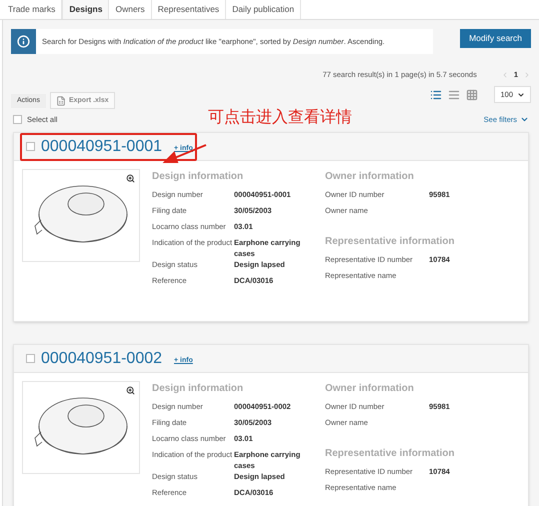 Image resolution: width=539 pixels, height=506 pixels. What do you see at coordinates (454, 94) in the screenshot?
I see `compact-view-icon` at bounding box center [454, 94].